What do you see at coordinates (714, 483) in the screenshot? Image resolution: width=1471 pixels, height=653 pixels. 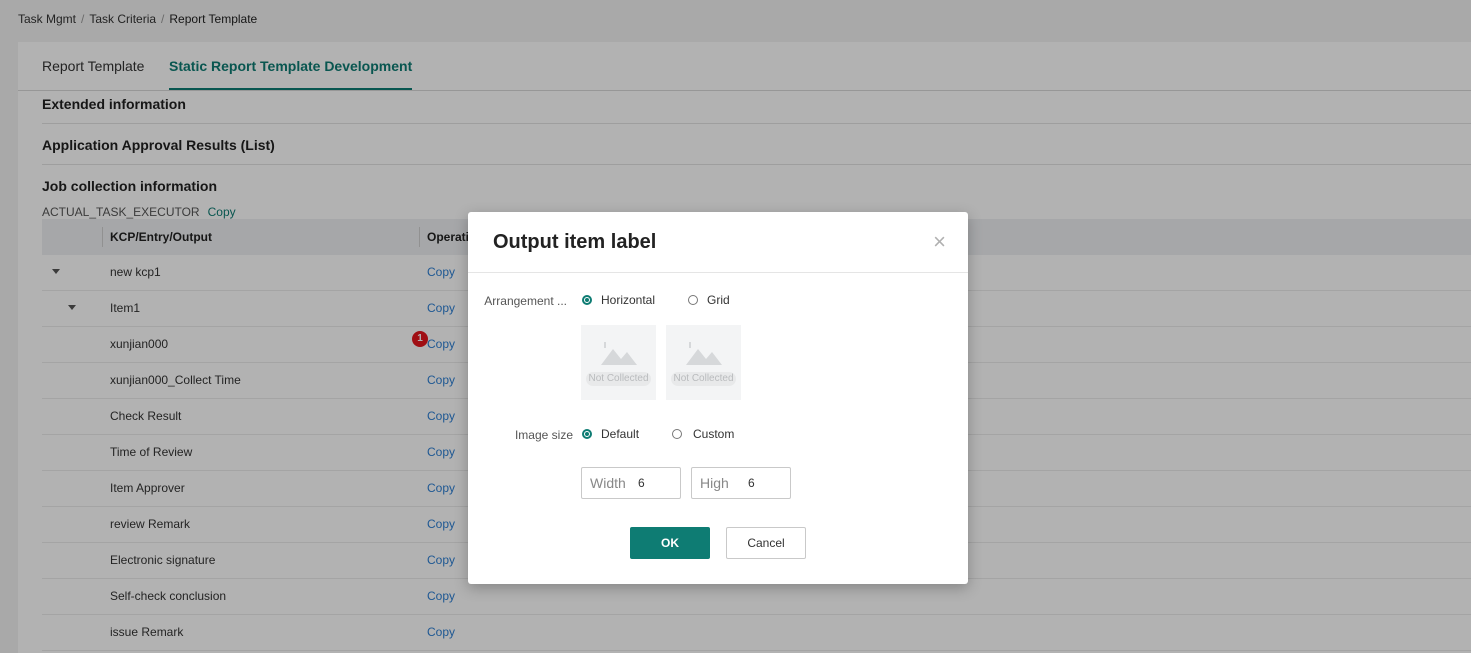 I see `high-field-label: High` at bounding box center [714, 483].